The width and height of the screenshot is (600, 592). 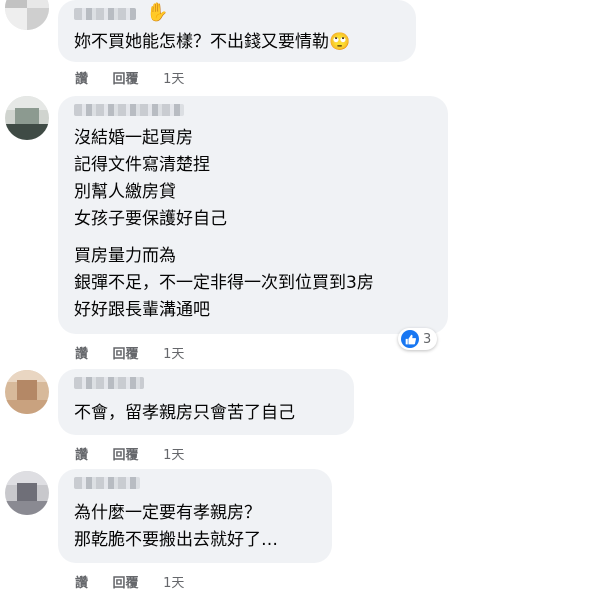 What do you see at coordinates (150, 219) in the screenshot?
I see `comment-line: 女孩子要保護好自己` at bounding box center [150, 219].